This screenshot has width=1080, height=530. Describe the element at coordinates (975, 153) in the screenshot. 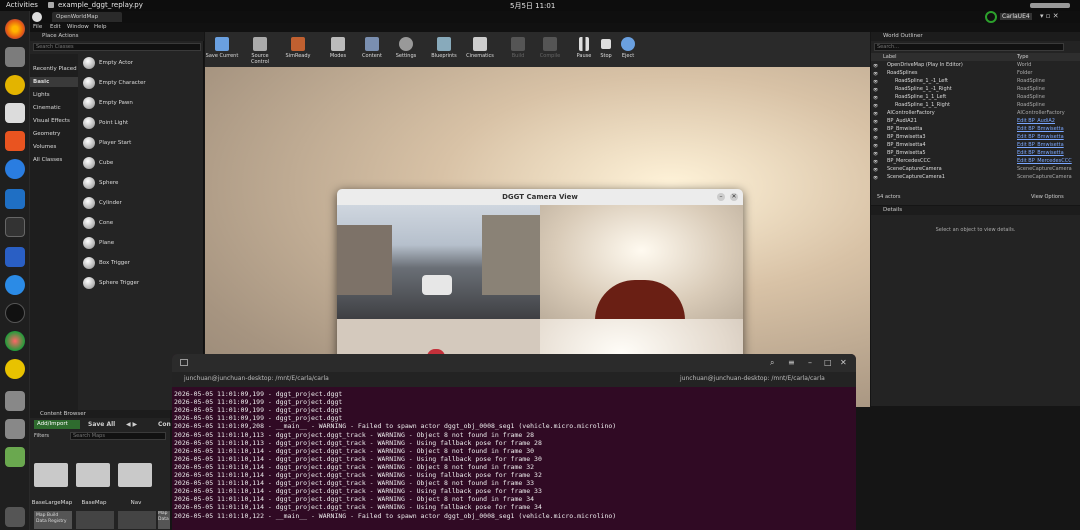

I see `outliner-row: 👁 BP_Bmwisetta5 Edit BP_Bmwisetta` at that location.